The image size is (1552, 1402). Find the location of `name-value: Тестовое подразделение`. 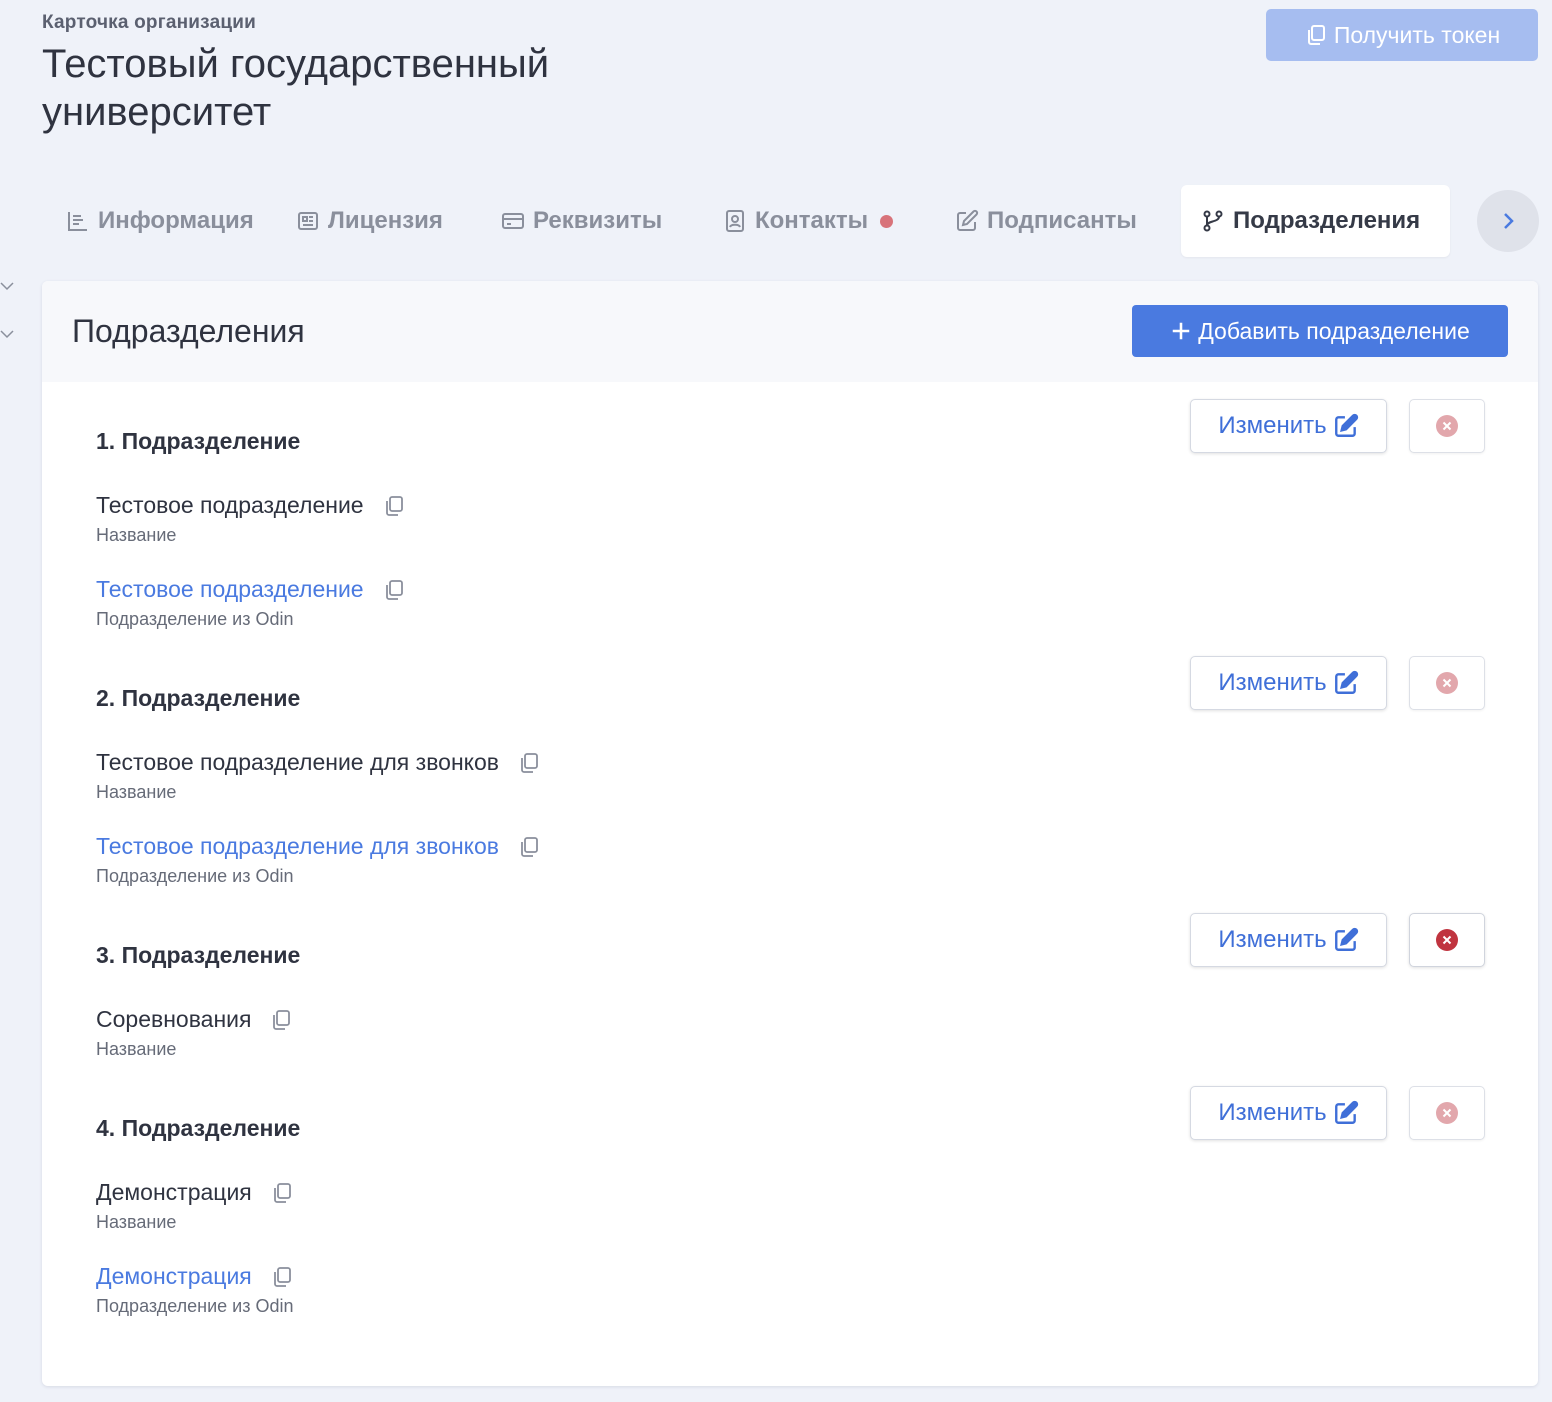

name-value: Тестовое подразделение is located at coordinates (230, 505).